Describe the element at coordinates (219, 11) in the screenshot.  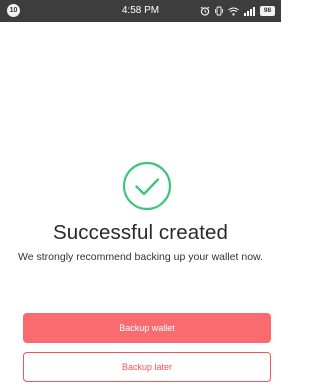
I see `vibrate-icon` at that location.